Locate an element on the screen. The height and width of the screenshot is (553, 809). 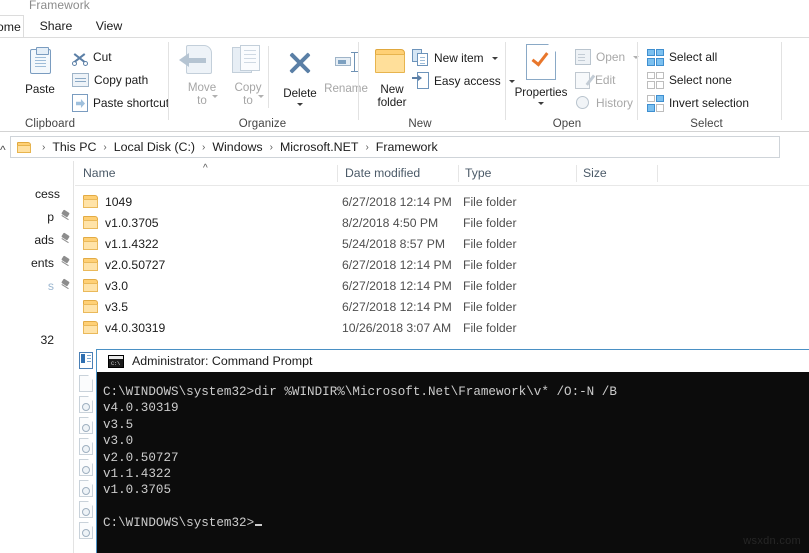
breadcrumb-item-microsoft-net: Microsoft.NET is located at coordinates (319, 147).